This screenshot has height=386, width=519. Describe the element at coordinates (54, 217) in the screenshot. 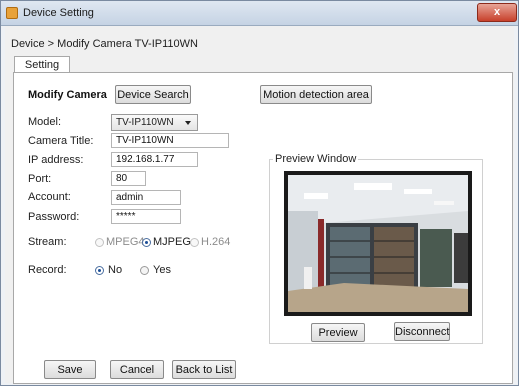

I see `password-label: Password:` at that location.